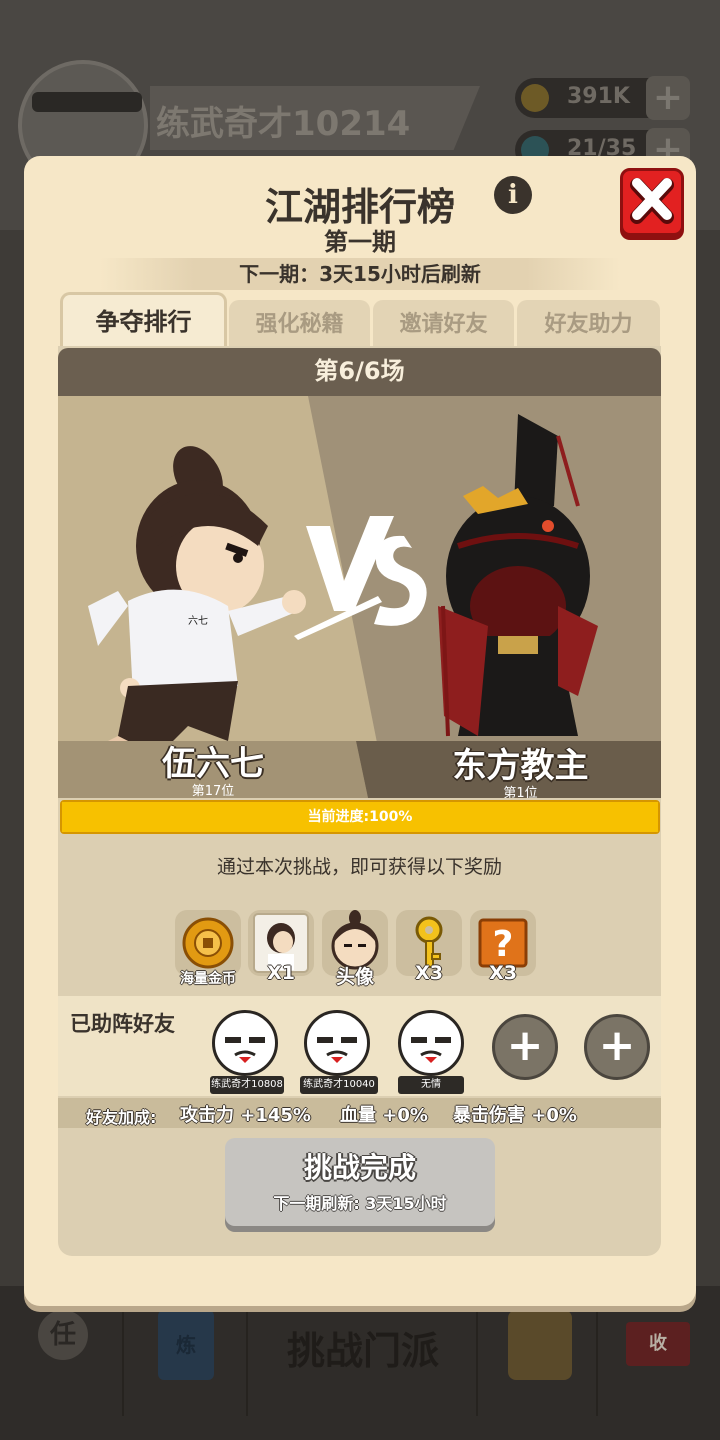 The image size is (720, 1440). I want to click on training-book-icon: 炼, so click(186, 1345).